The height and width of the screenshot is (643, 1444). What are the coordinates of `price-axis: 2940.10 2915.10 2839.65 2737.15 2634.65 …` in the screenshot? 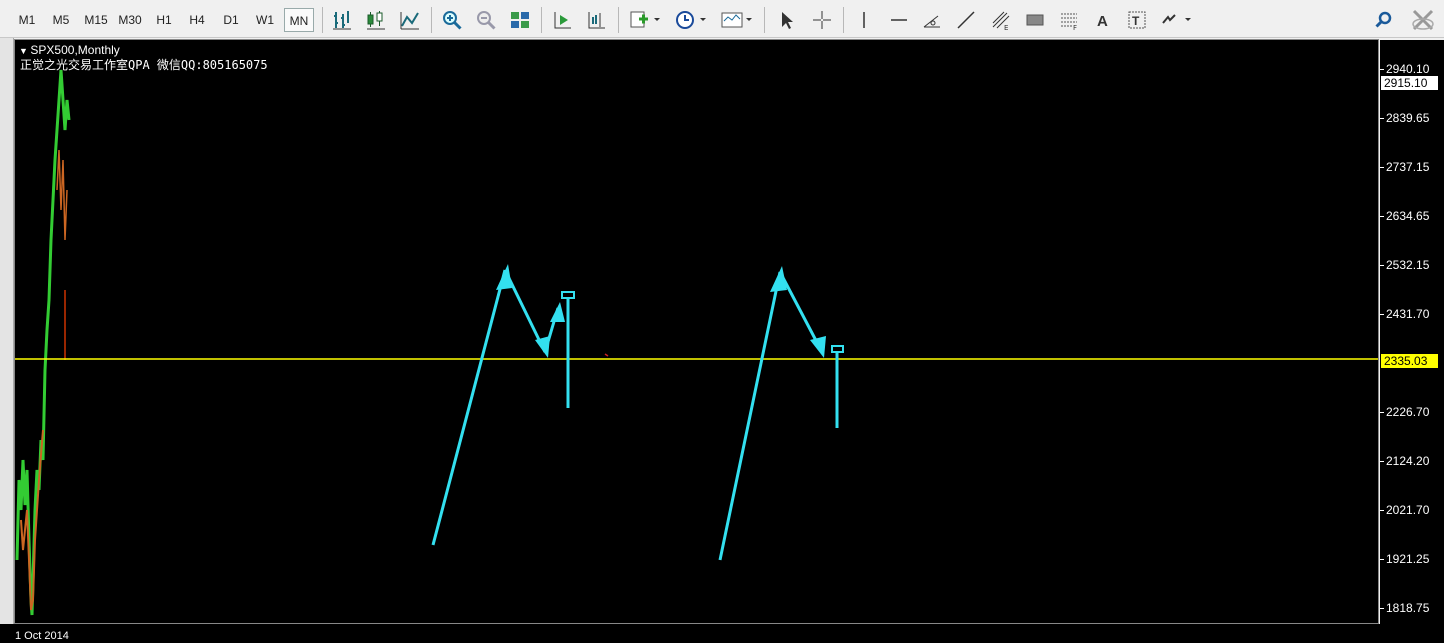 It's located at (1412, 332).